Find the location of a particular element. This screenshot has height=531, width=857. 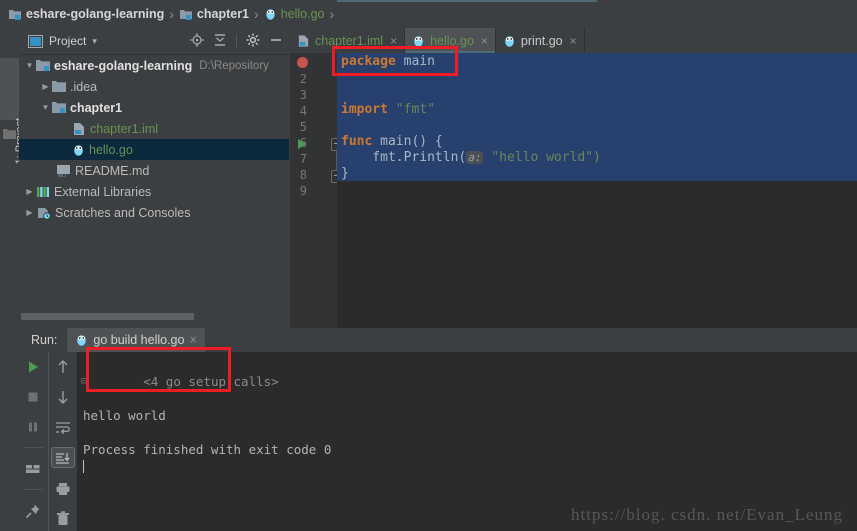

console-line: hello world is located at coordinates (124, 415).